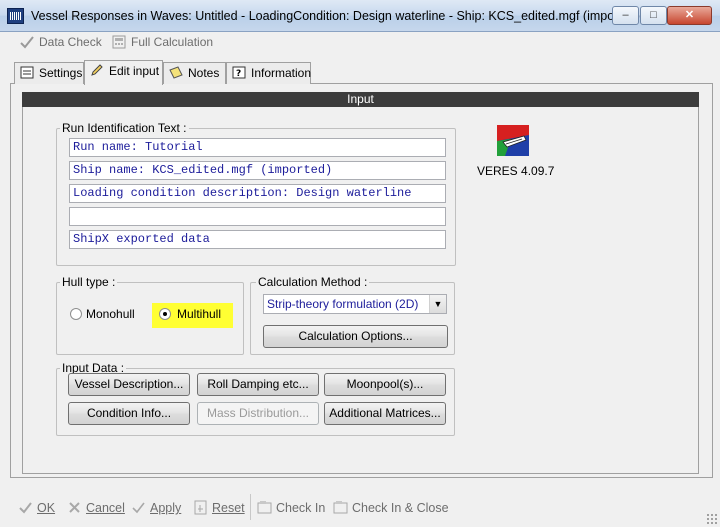 The height and width of the screenshot is (527, 720). I want to click on tab-edit-input: Edit input, so click(123, 72).